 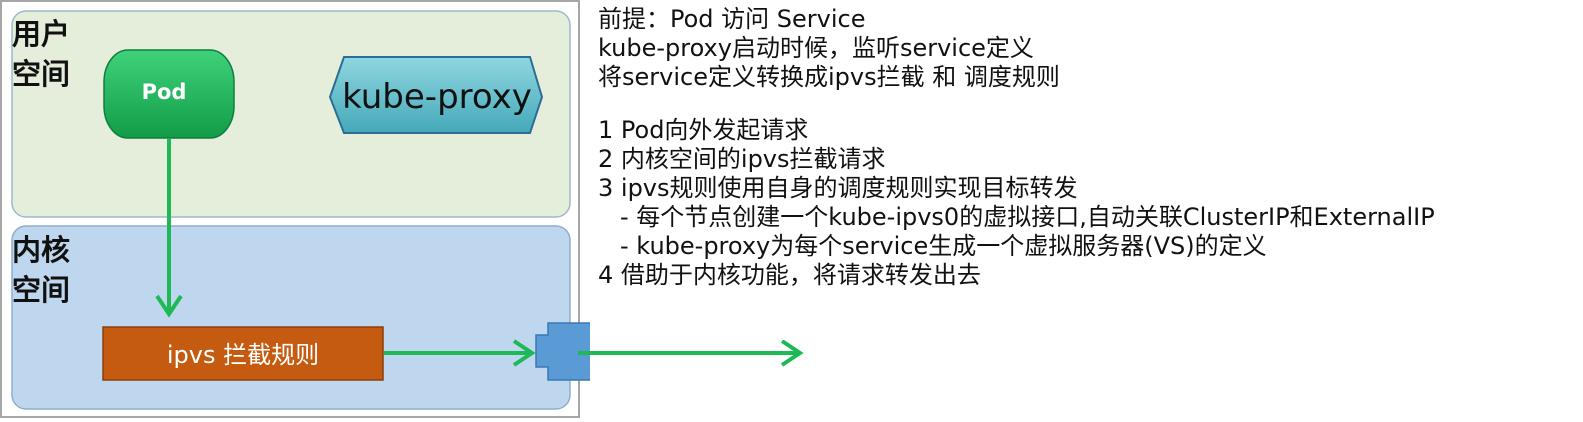 What do you see at coordinates (732, 19) in the screenshot?
I see `premise-line: 前提：Pod 访问 Service` at bounding box center [732, 19].